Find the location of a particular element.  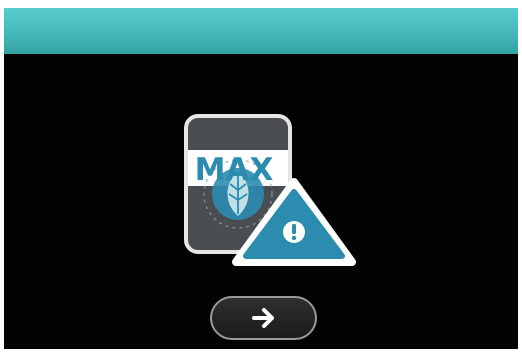

filter-icon: MAX is located at coordinates (270, 190).